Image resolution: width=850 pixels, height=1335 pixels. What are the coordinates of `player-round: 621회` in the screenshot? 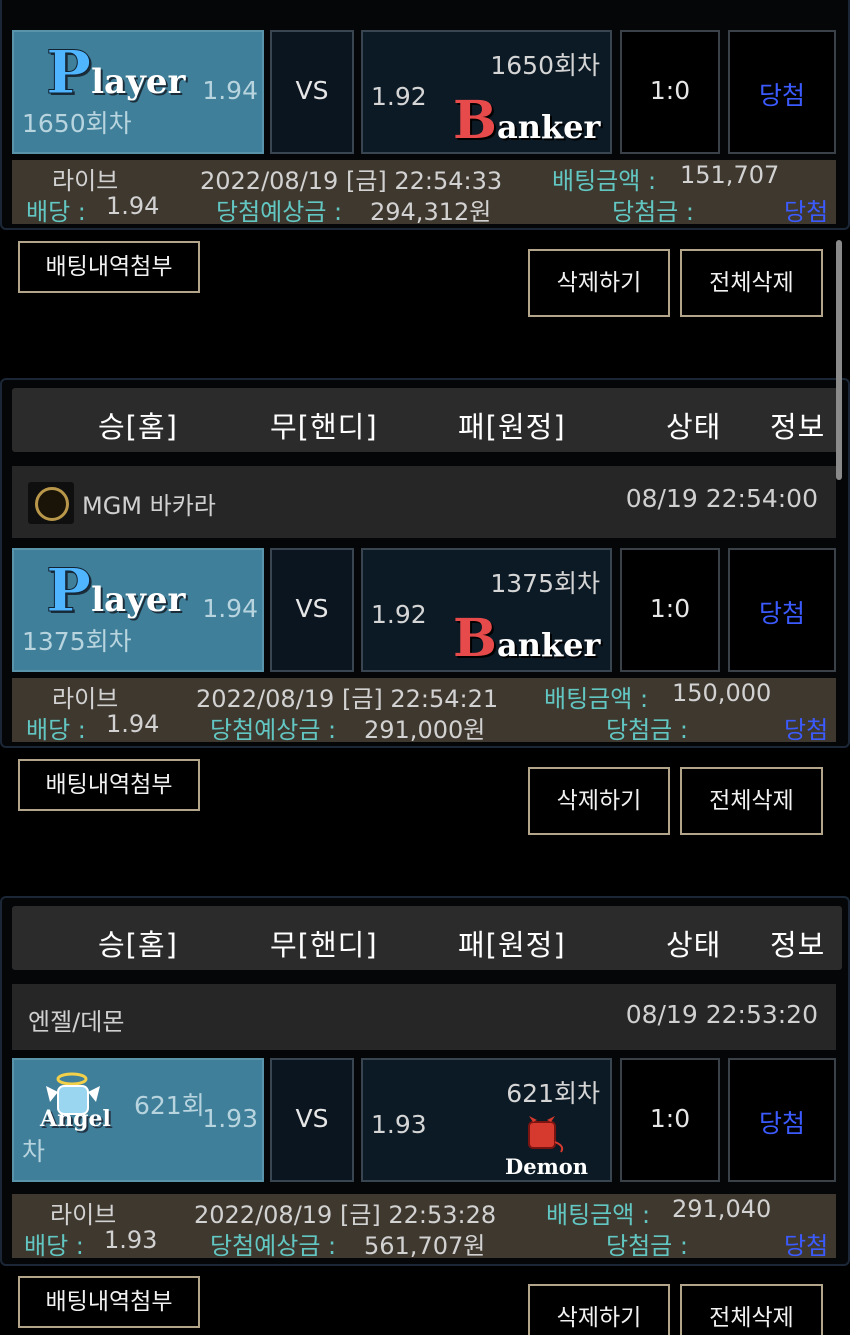 It's located at (169, 1105).